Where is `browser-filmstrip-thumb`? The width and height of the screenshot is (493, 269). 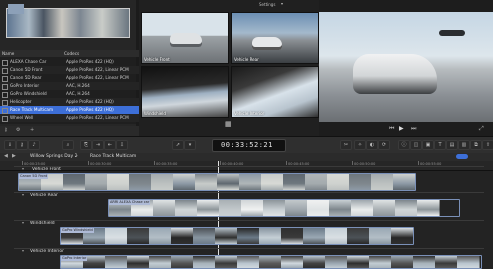 browser-filmstrip-thumb is located at coordinates (68, 23).